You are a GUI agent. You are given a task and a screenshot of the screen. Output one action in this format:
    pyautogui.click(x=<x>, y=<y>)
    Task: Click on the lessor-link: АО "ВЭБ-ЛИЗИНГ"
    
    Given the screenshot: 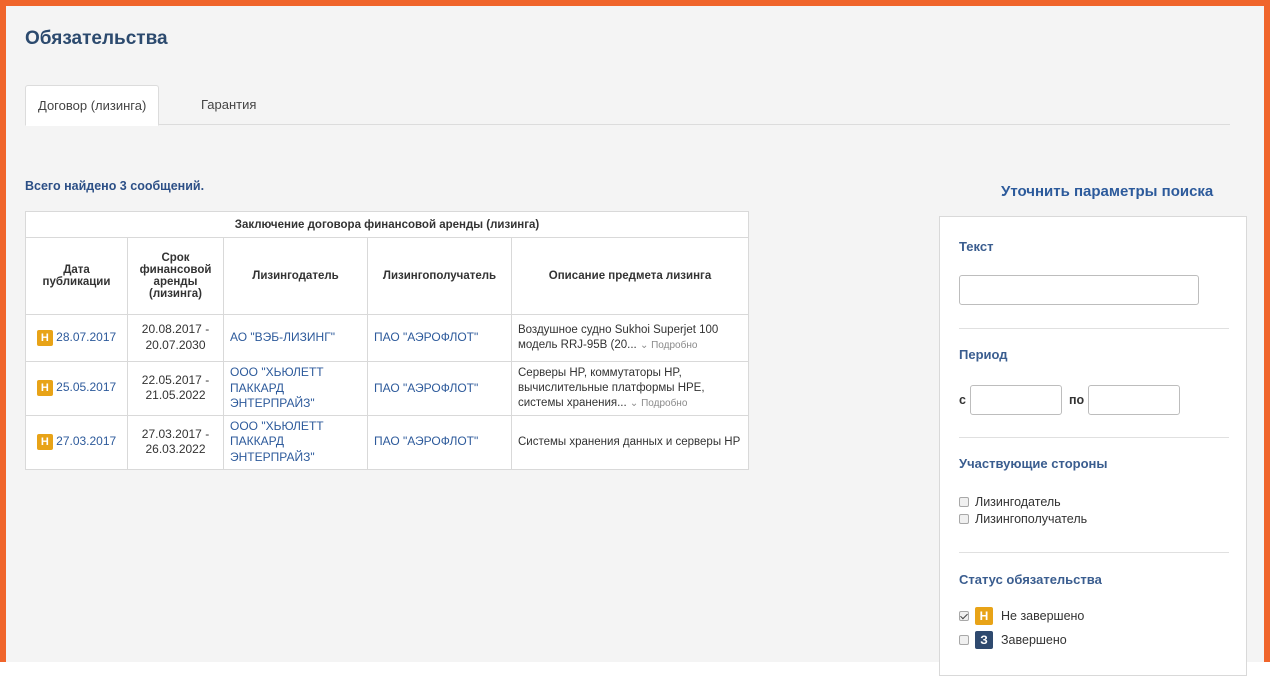 What is the action you would take?
    pyautogui.click(x=282, y=337)
    